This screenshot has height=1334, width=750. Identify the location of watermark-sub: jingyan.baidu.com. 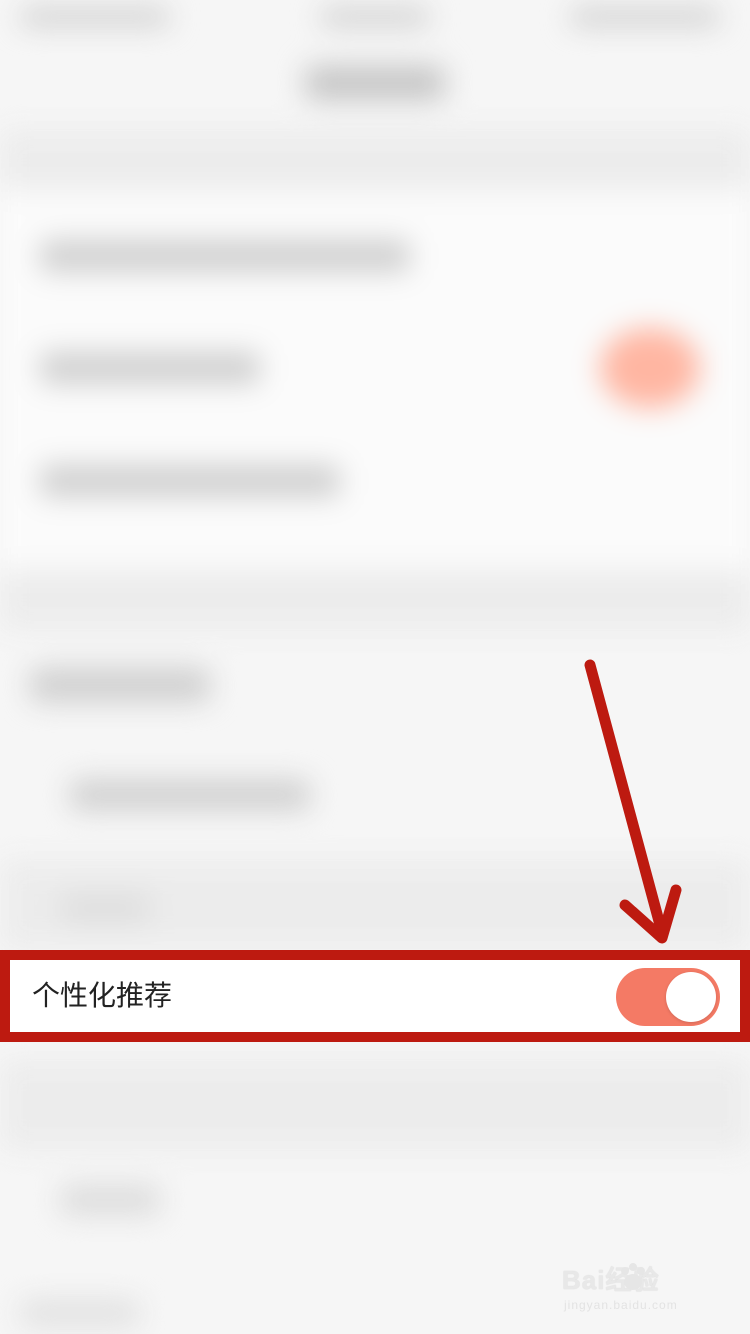
(621, 1305).